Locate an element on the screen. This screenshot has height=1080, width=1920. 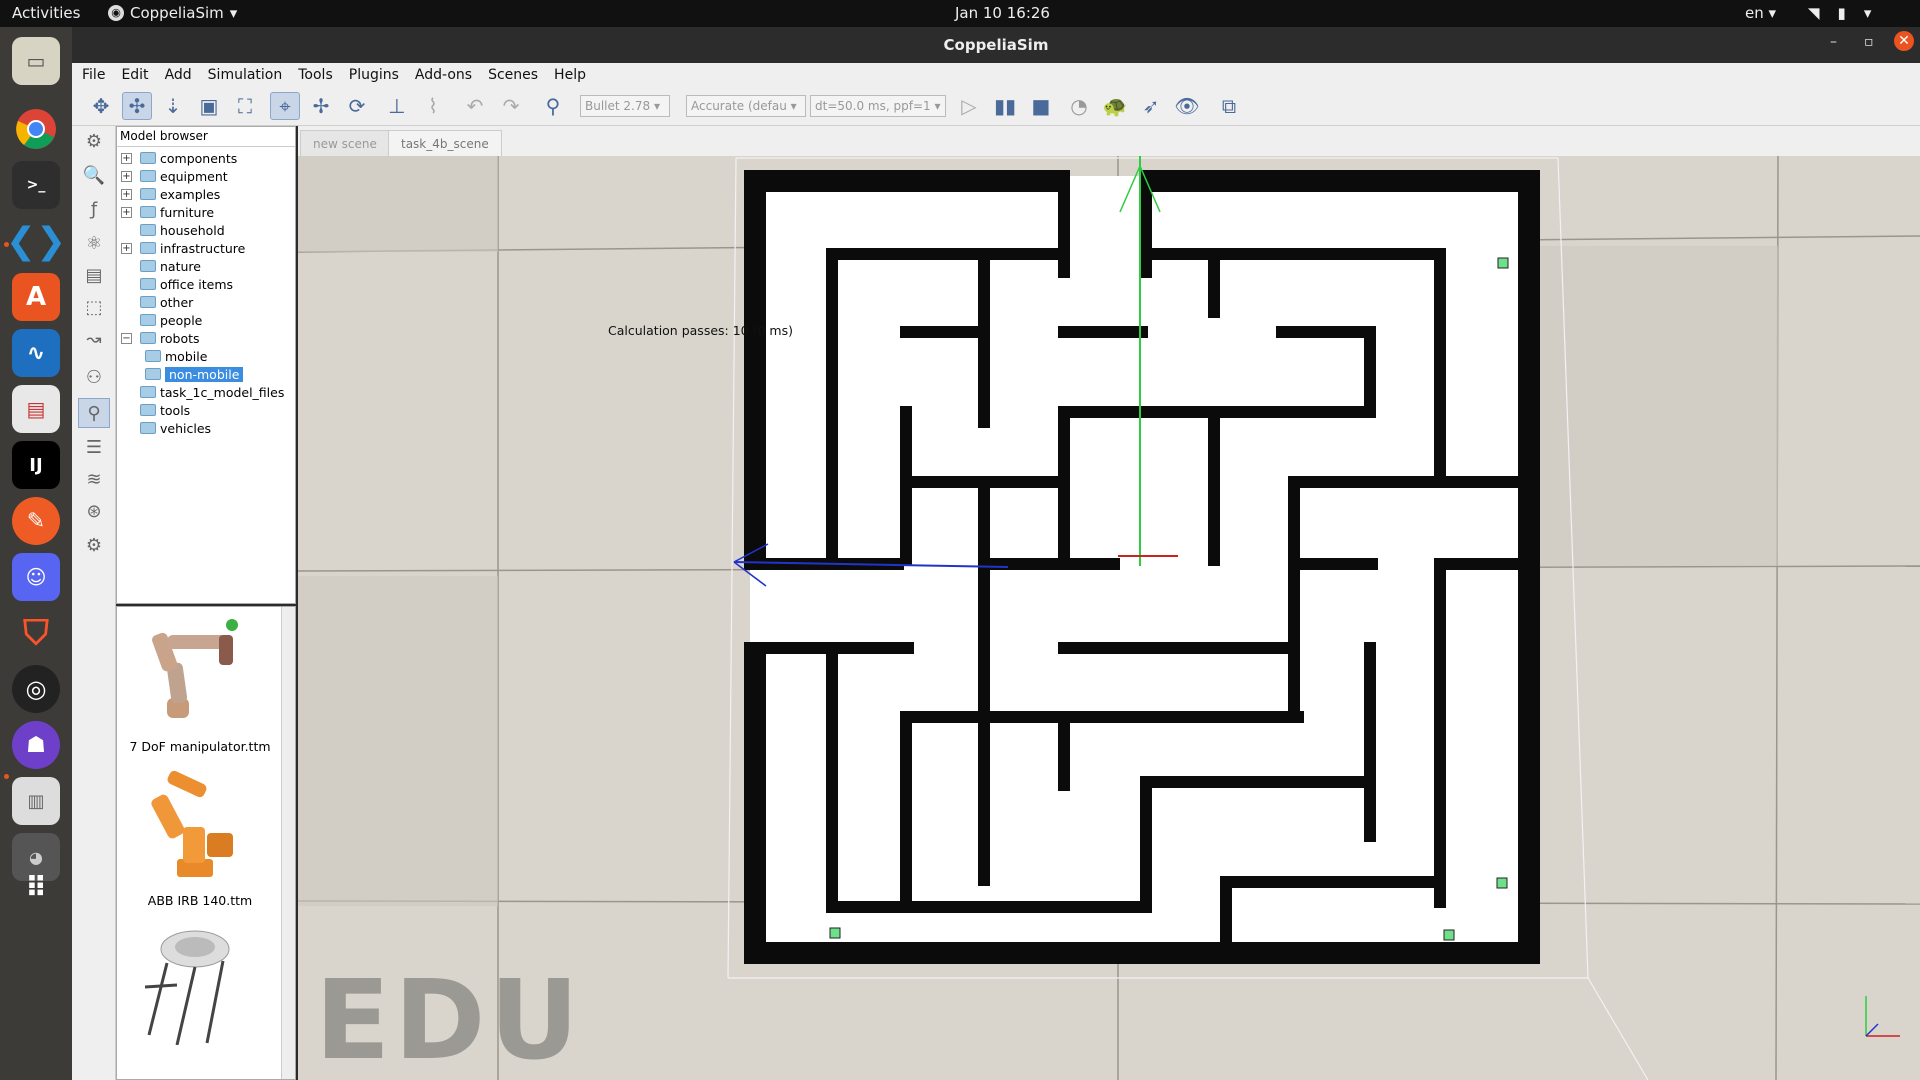
path-edit-icon: ↝ is located at coordinates (94, 339).